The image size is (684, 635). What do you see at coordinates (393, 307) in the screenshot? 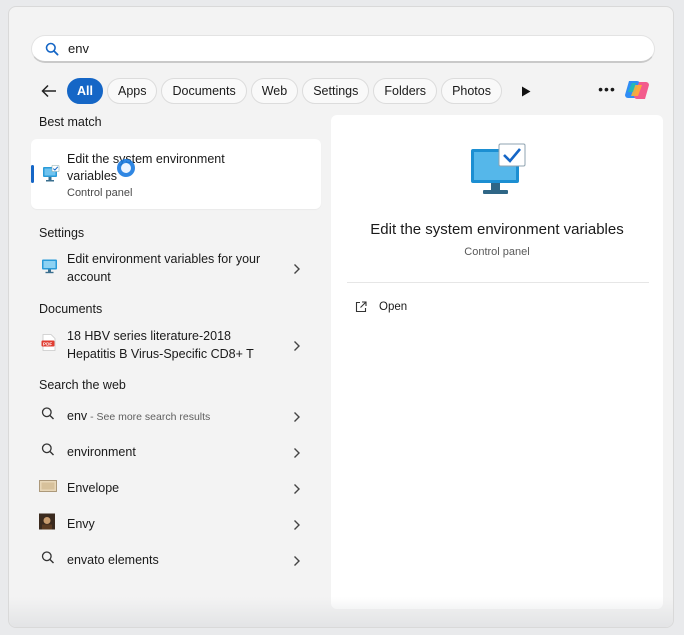
I see `open-action-label: Open` at bounding box center [393, 307].